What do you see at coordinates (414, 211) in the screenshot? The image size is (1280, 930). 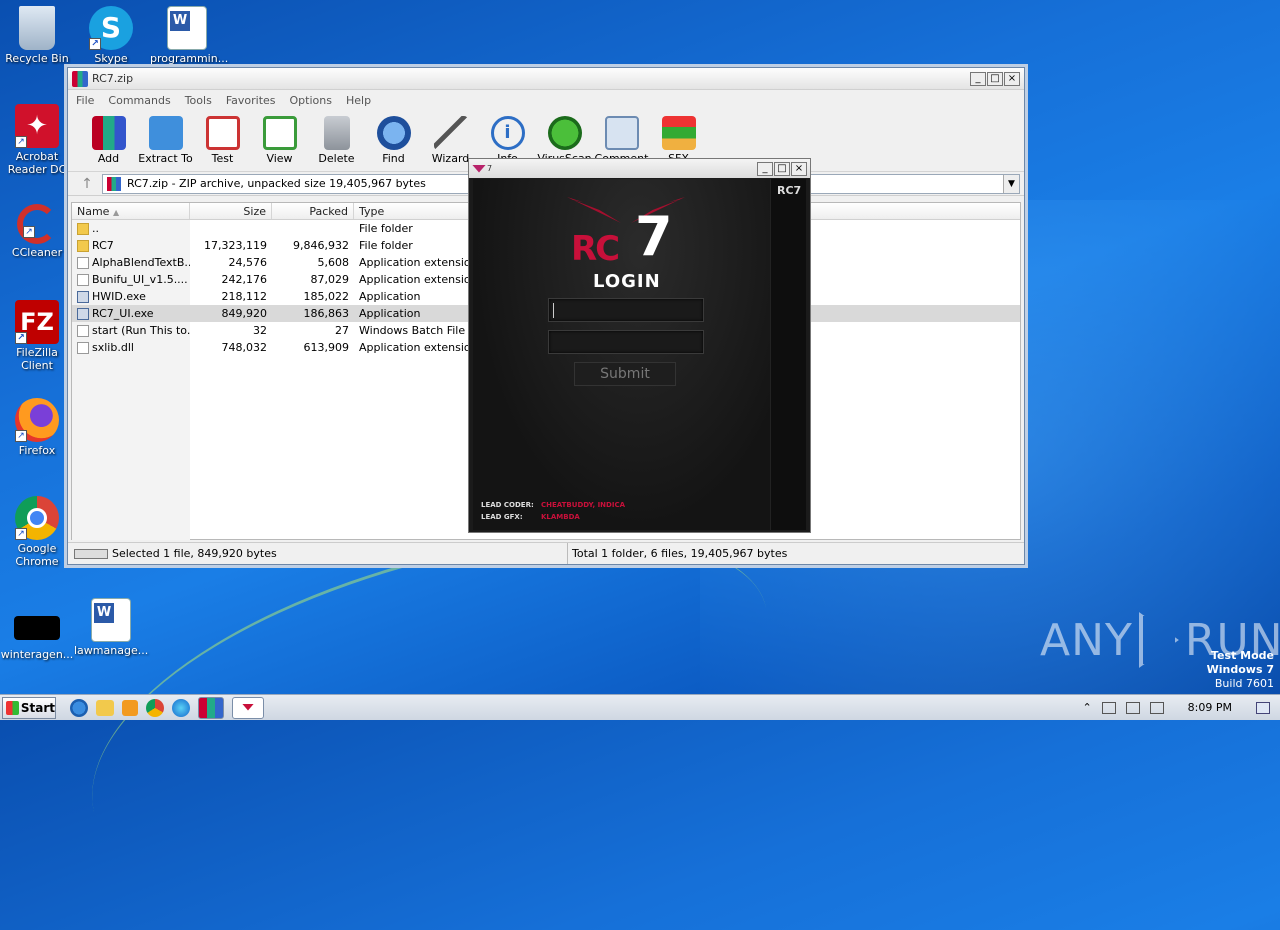 I see `column-type: Type` at bounding box center [414, 211].